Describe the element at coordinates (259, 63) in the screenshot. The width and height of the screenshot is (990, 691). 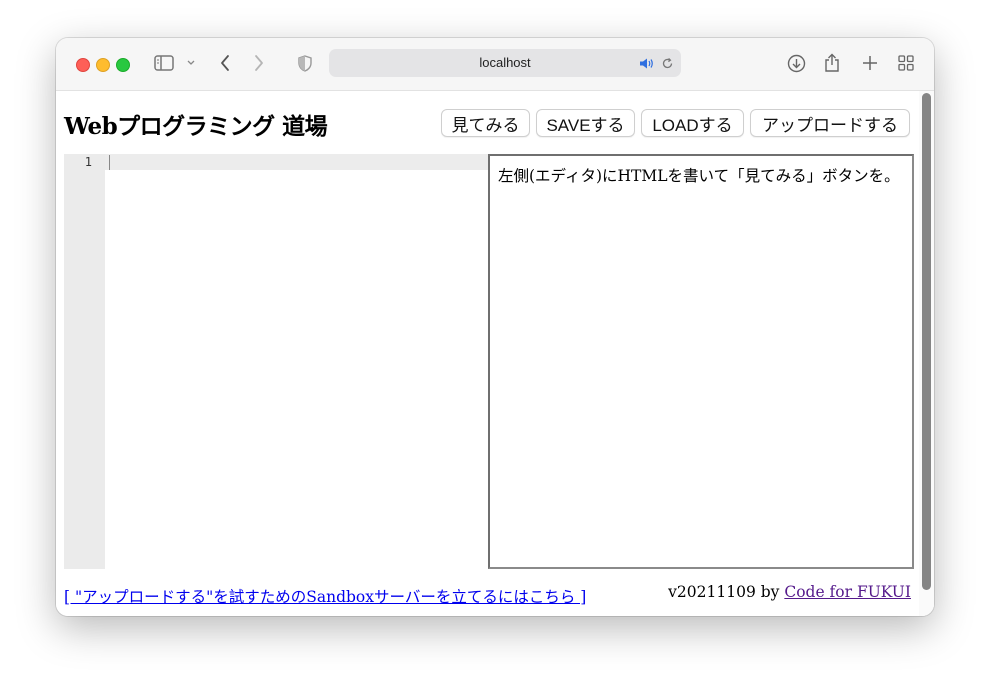
I see `forward-icon` at that location.